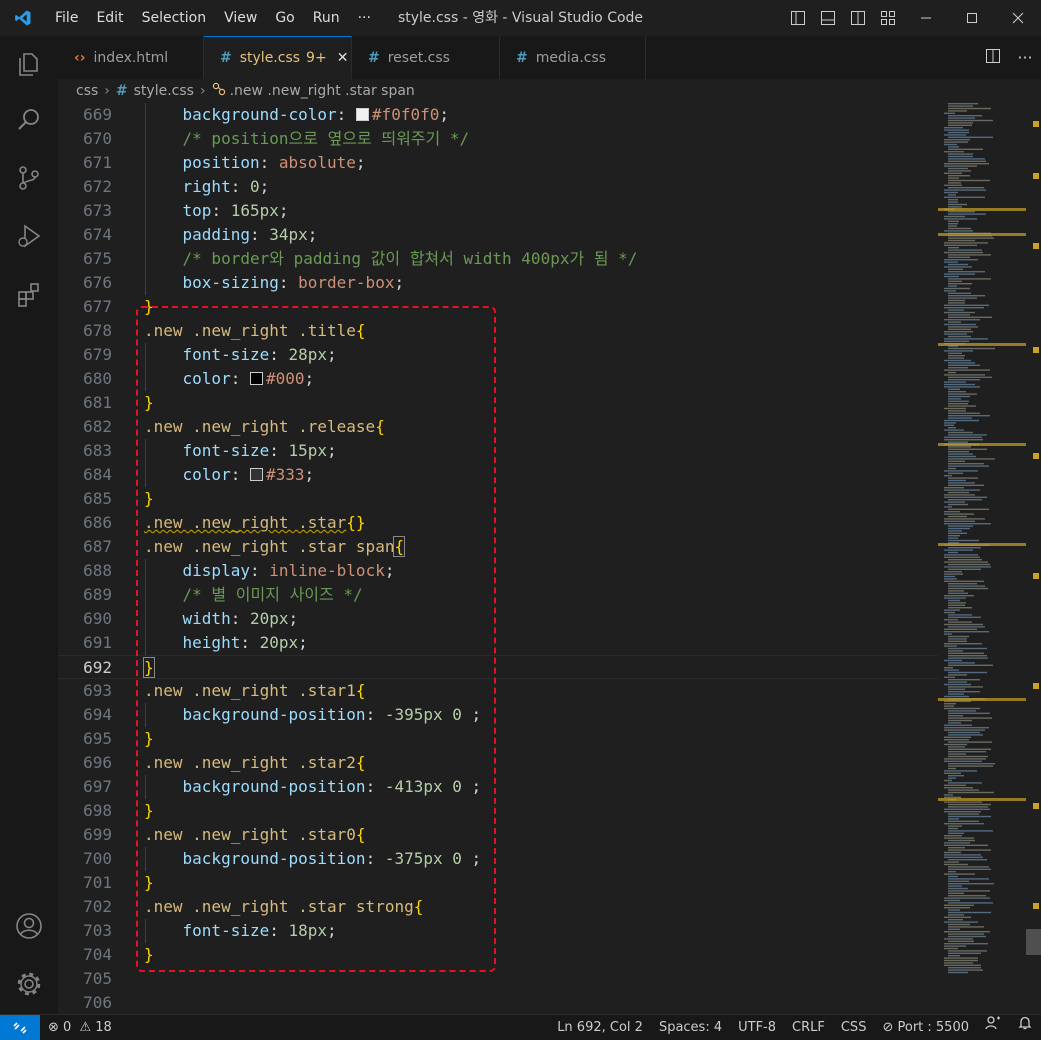 This screenshot has width=1041, height=1040. Describe the element at coordinates (498, 211) in the screenshot. I see `code-line: 673 top: 165px;` at that location.